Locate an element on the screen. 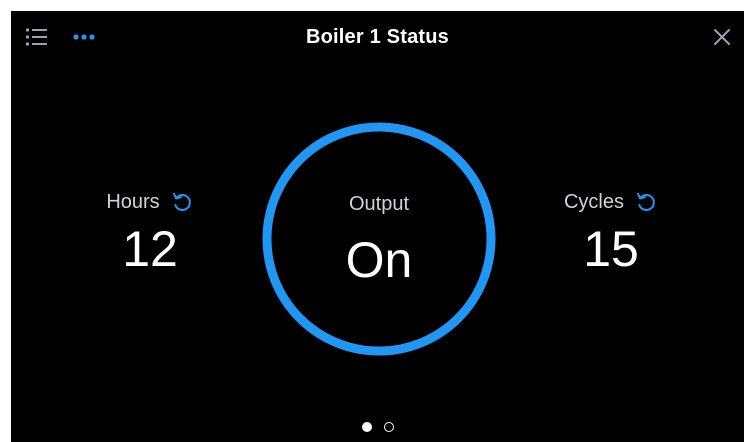  reset-hours-button is located at coordinates (182, 202).